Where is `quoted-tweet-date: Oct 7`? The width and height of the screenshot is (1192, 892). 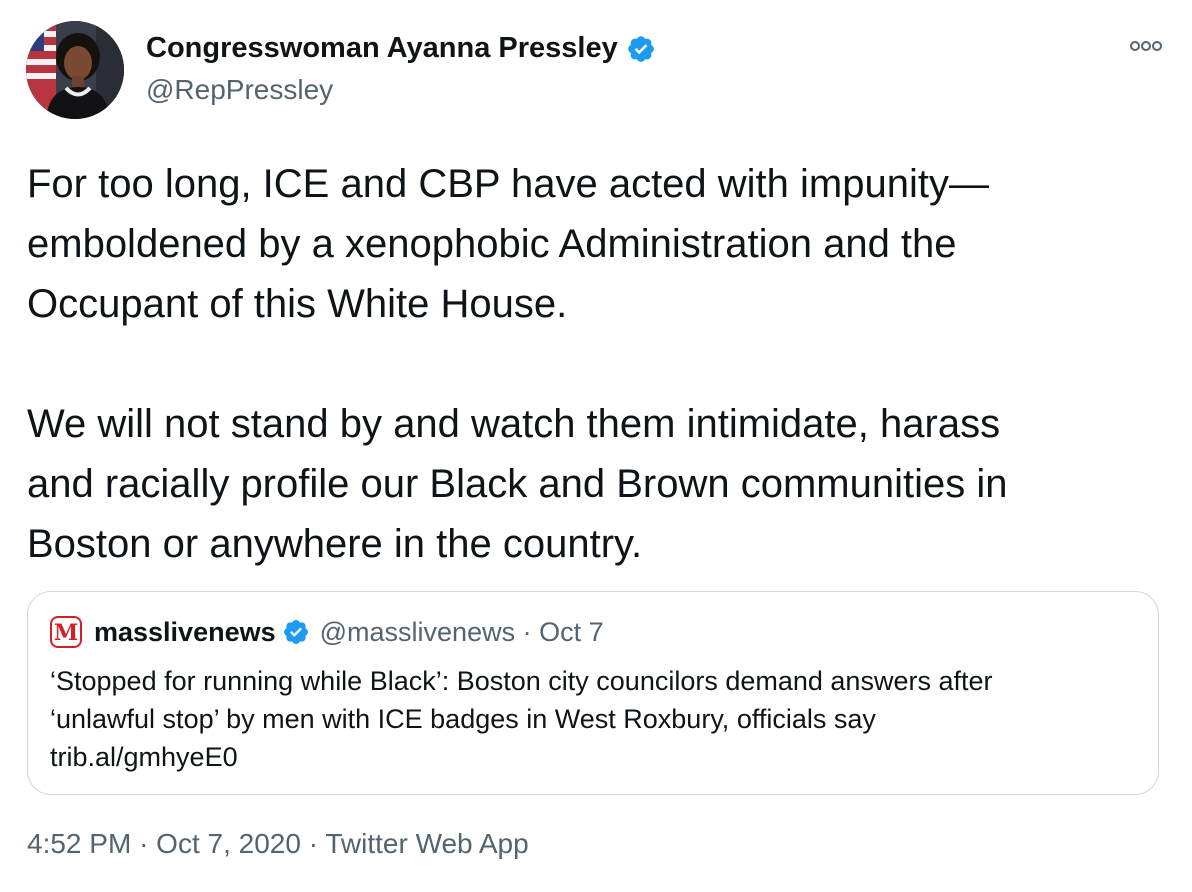
quoted-tweet-date: Oct 7 is located at coordinates (571, 631).